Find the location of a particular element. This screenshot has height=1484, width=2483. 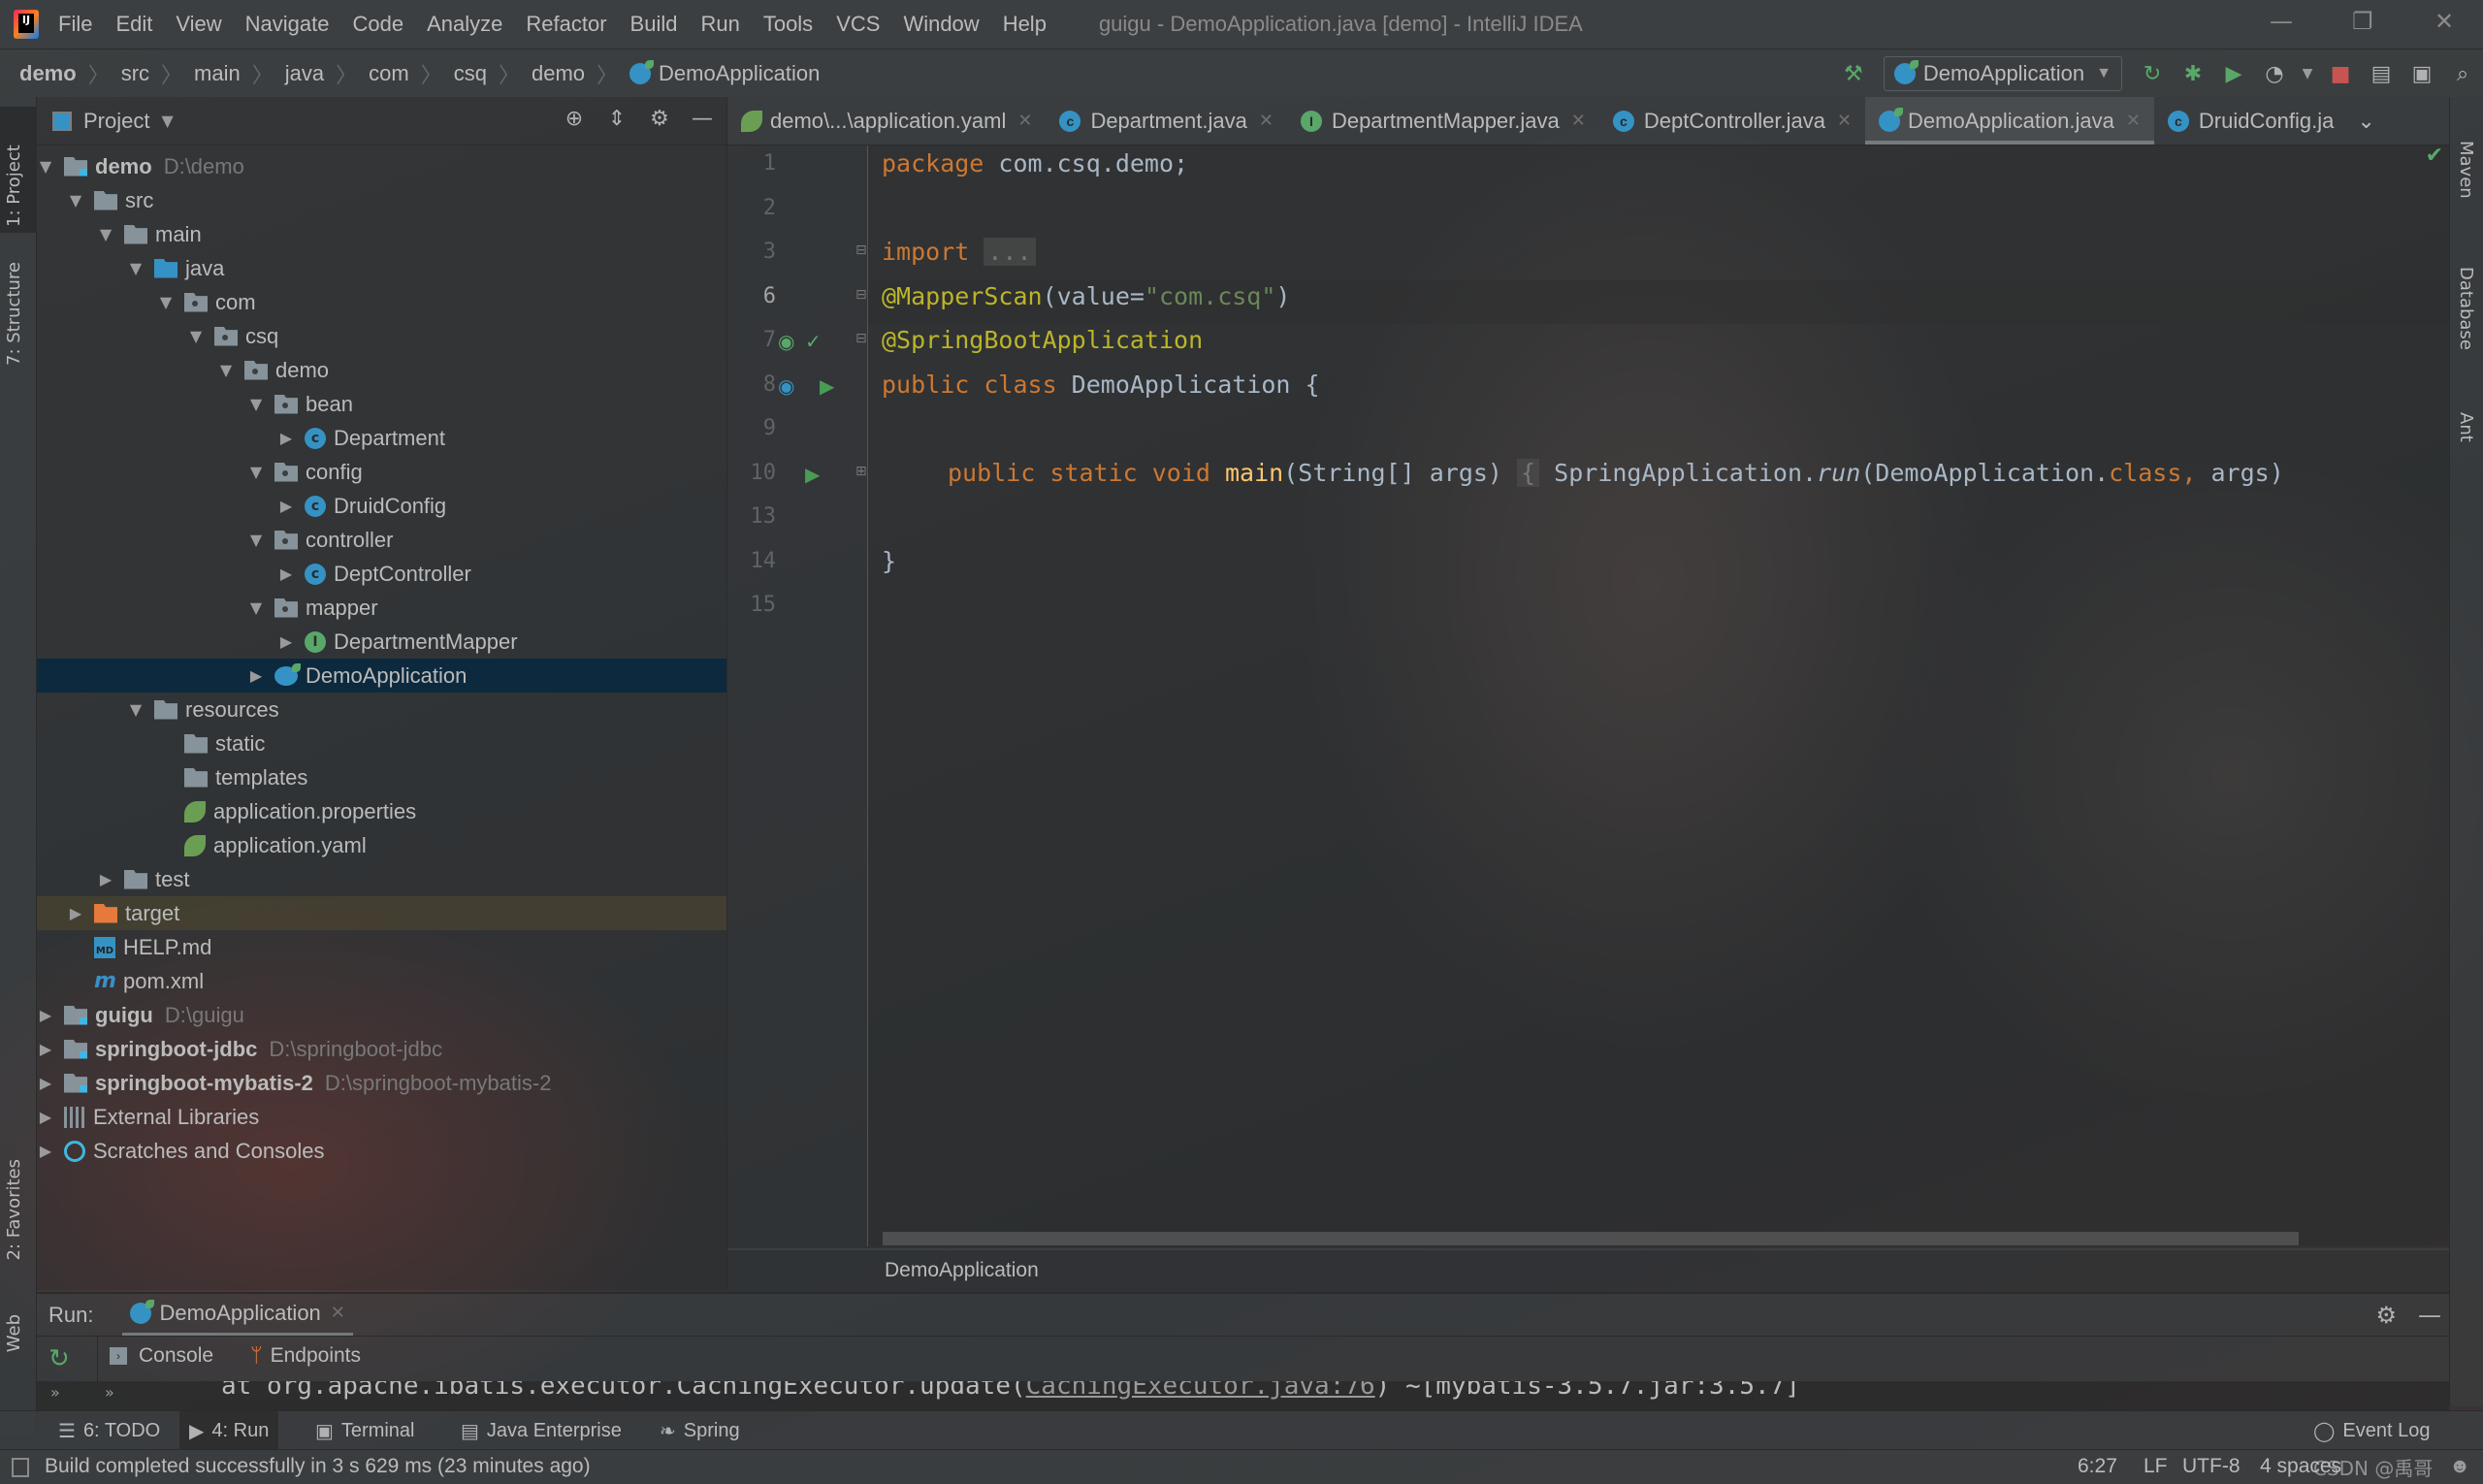

collapse-all-icon: ⇕ is located at coordinates (617, 119).